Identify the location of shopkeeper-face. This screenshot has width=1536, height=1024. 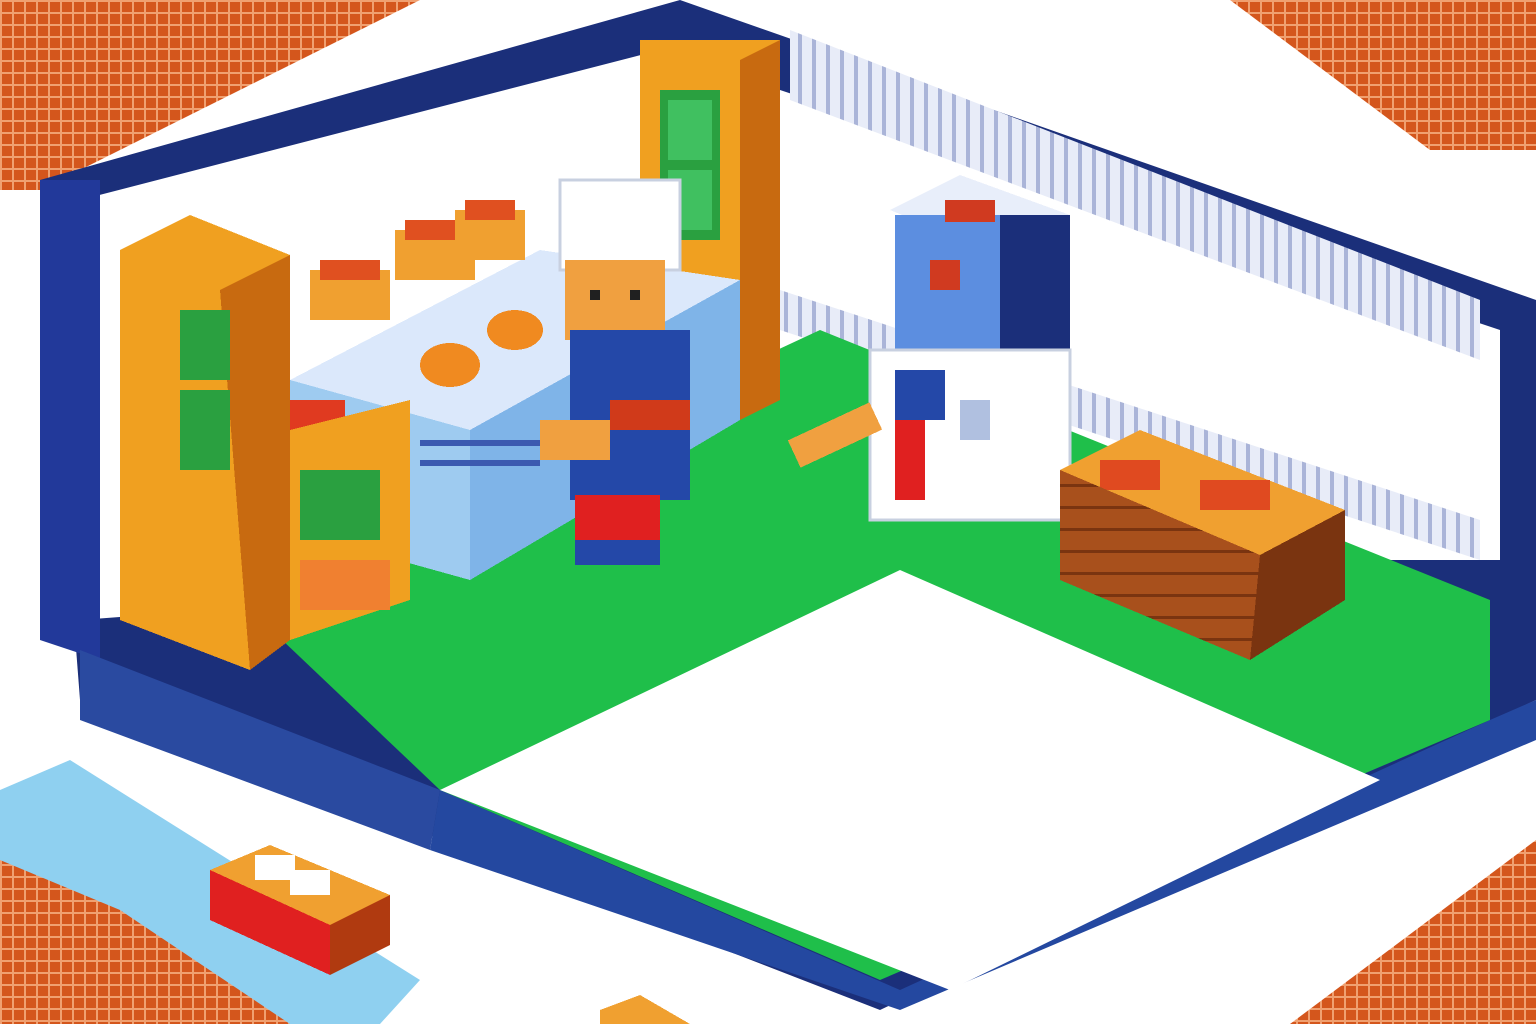
(615, 300).